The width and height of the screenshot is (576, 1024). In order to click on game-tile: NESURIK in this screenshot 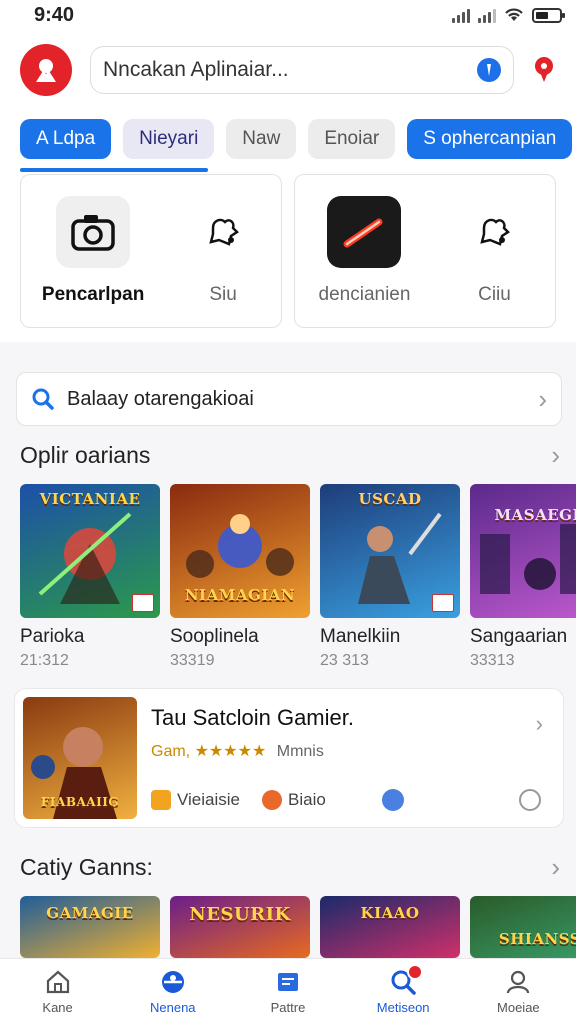, I will do `click(240, 927)`.